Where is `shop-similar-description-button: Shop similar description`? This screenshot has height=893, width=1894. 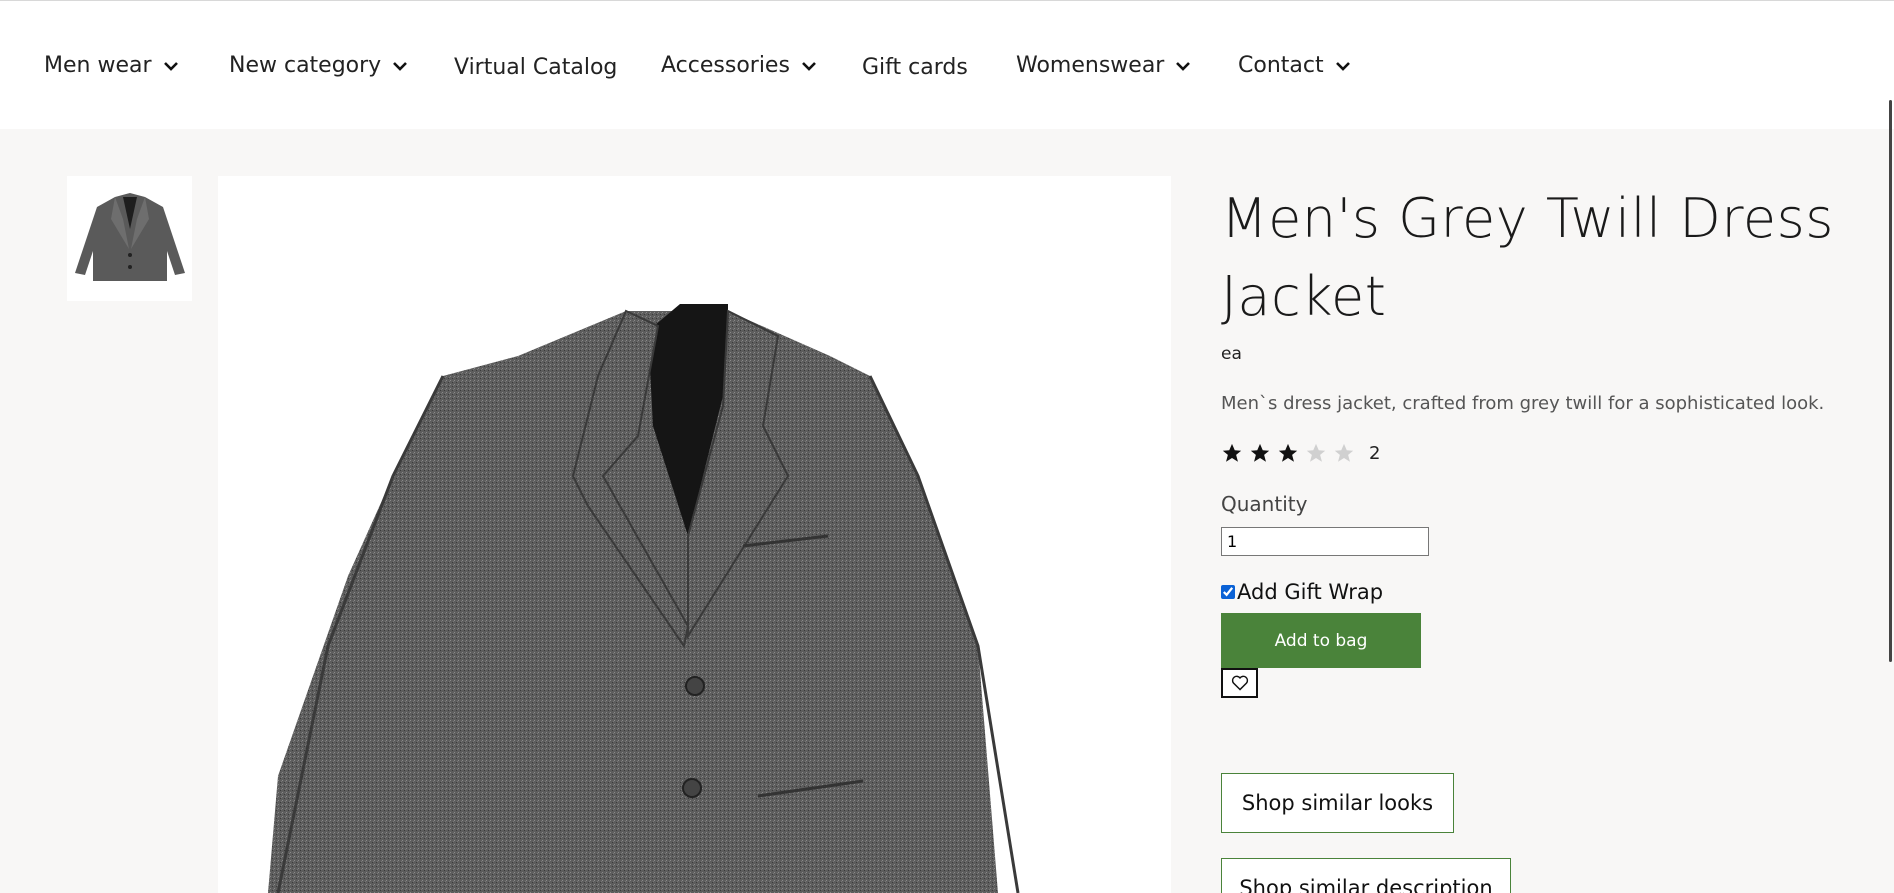 shop-similar-description-button: Shop similar description is located at coordinates (1366, 875).